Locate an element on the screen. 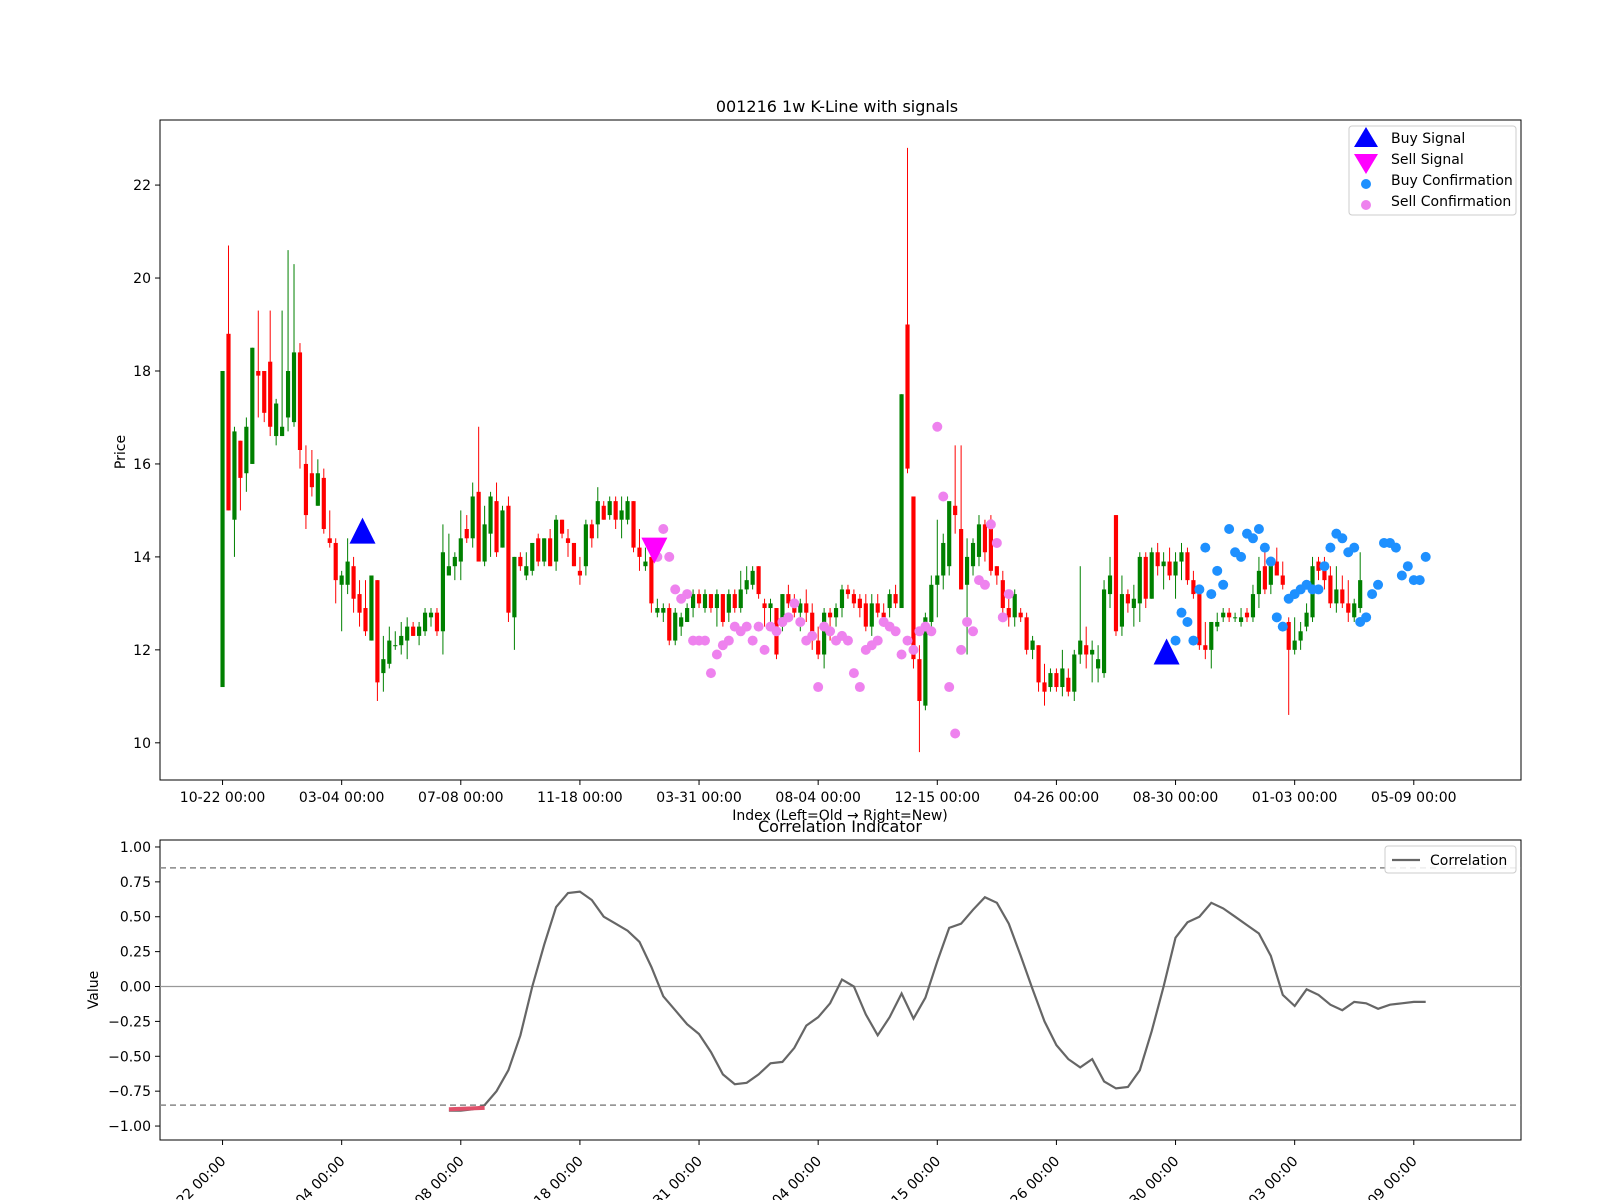 This screenshot has width=1600, height=1200. x-tick-label: 03-31 00:00 is located at coordinates (670, 1177).